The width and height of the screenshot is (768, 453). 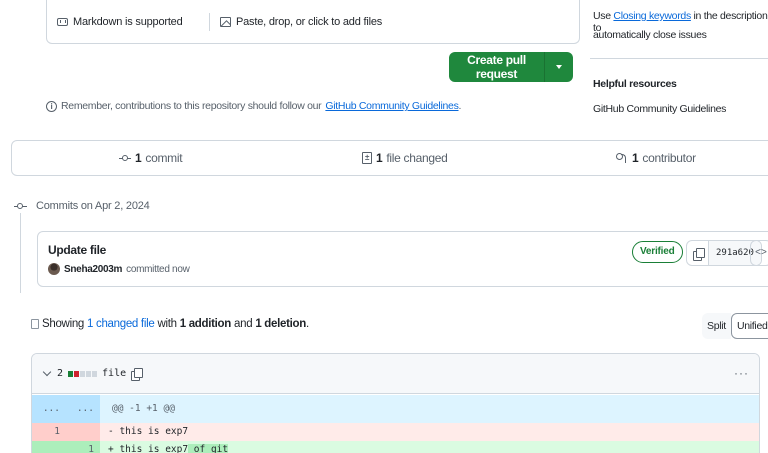 I want to click on diff-view-toggle: Split Unified, so click(x=735, y=326).